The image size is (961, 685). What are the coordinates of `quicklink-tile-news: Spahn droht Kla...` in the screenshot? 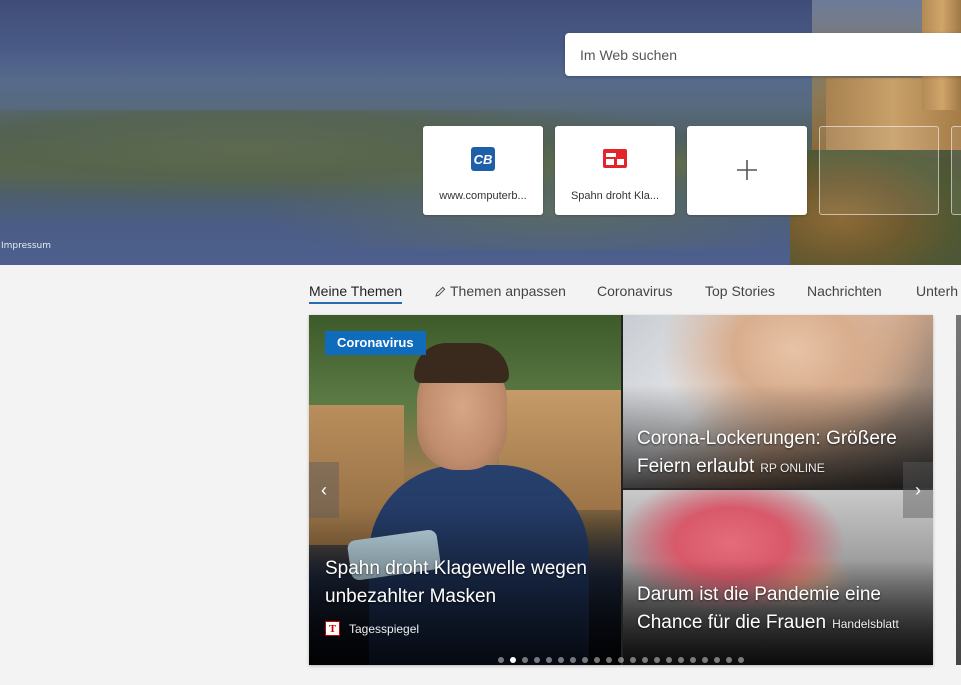 It's located at (615, 170).